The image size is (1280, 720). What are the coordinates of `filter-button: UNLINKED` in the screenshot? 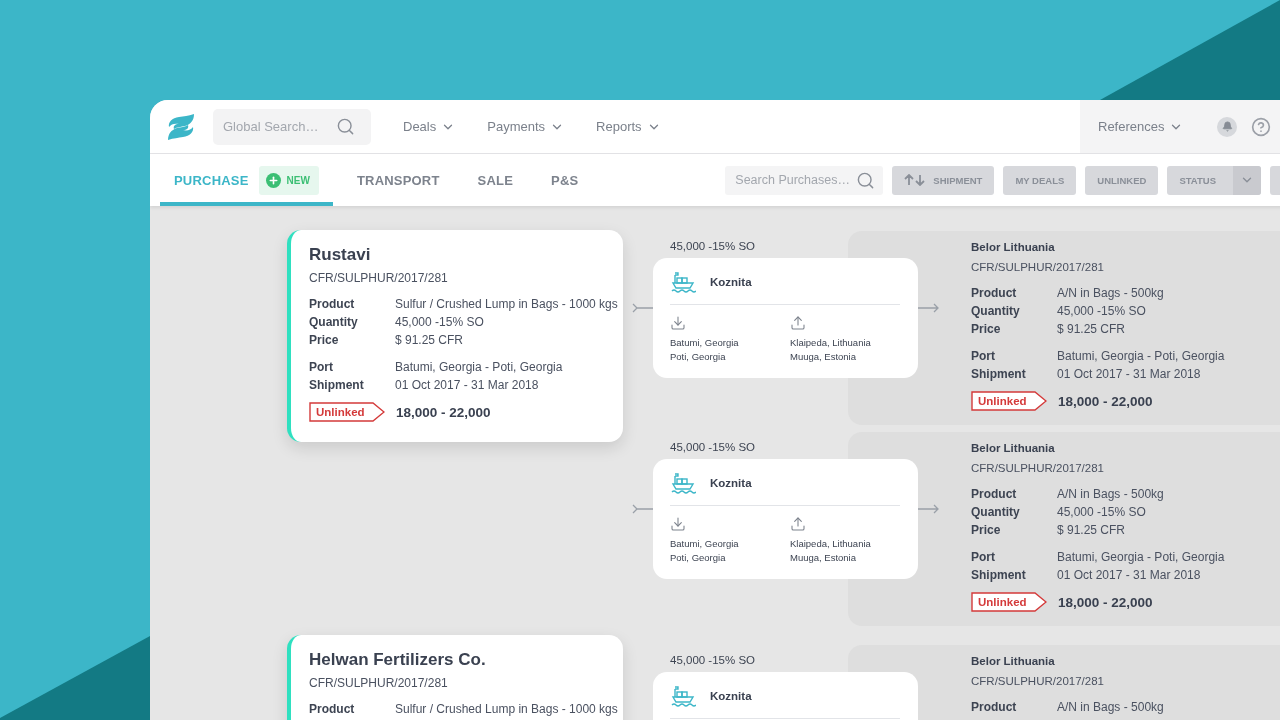 It's located at (1122, 180).